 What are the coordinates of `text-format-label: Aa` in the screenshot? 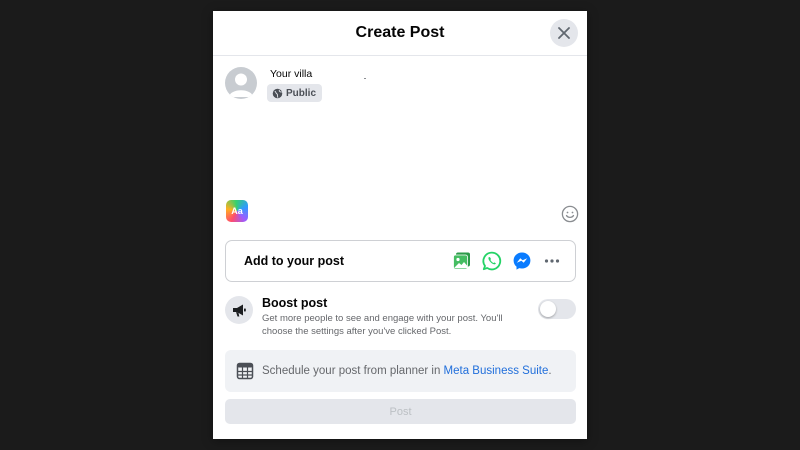 It's located at (237, 211).